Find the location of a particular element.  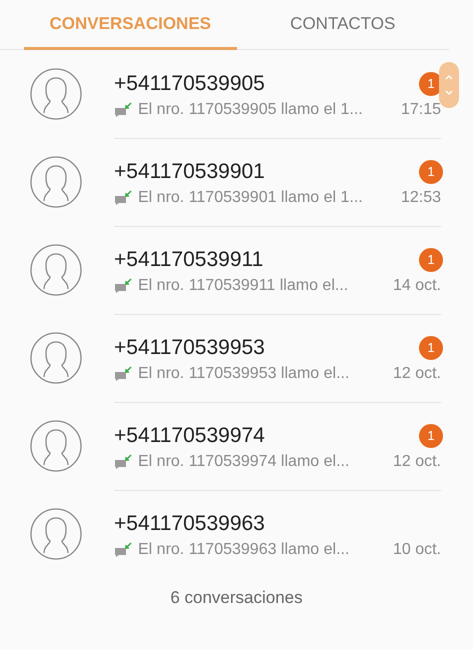

scroll-handle is located at coordinates (449, 85).